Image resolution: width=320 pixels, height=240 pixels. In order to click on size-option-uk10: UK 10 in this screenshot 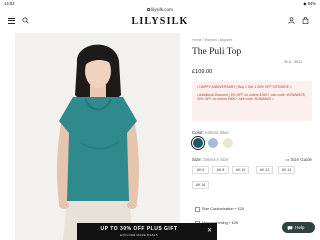, I will do `click(240, 170)`.